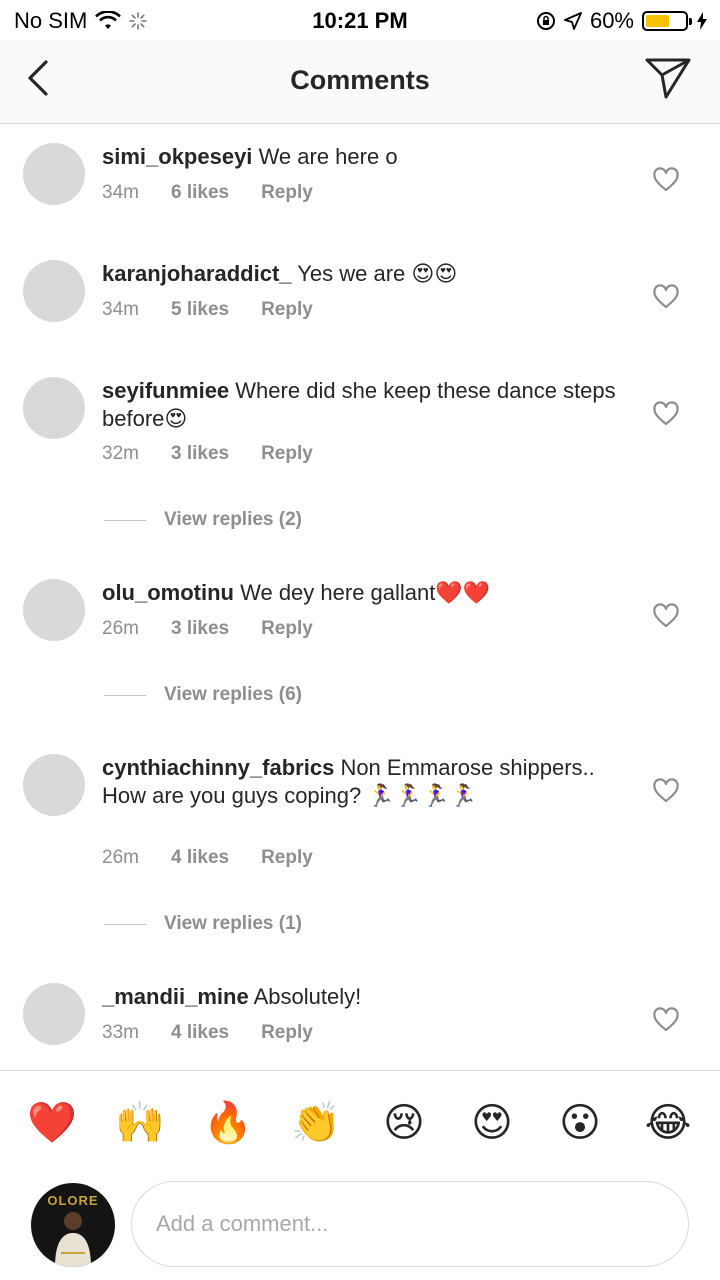 Image resolution: width=720 pixels, height=1280 pixels. What do you see at coordinates (668, 1123) in the screenshot?
I see `emoji-laughing-button: 😂` at bounding box center [668, 1123].